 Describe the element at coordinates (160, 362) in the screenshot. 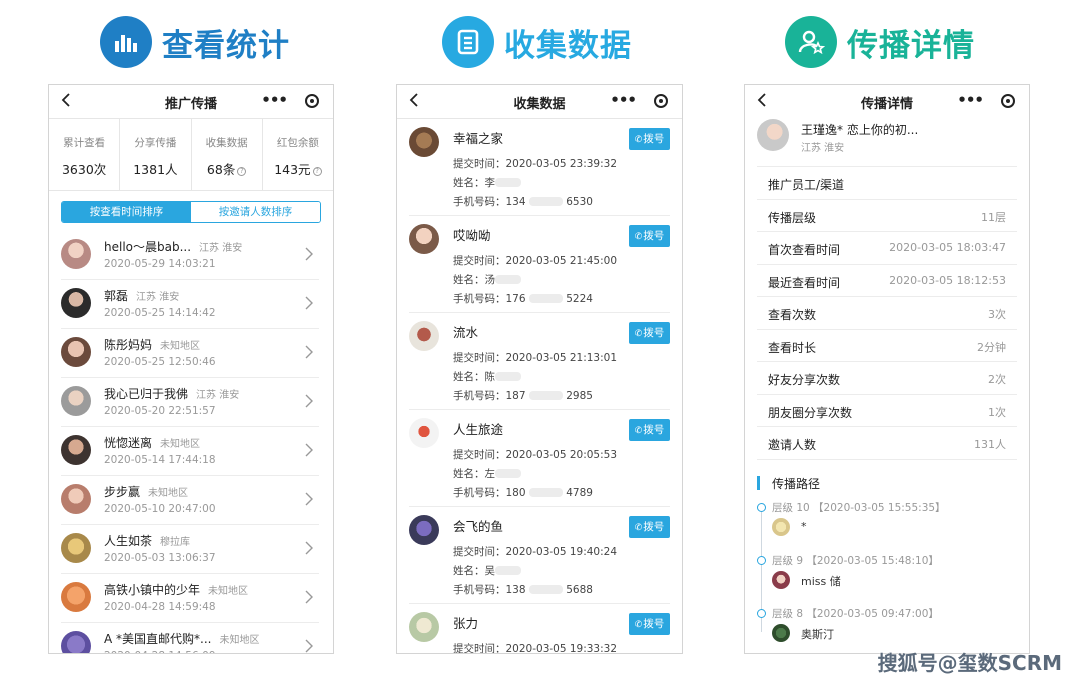

I see `view-time: 2020-05-25 12:50:46` at that location.